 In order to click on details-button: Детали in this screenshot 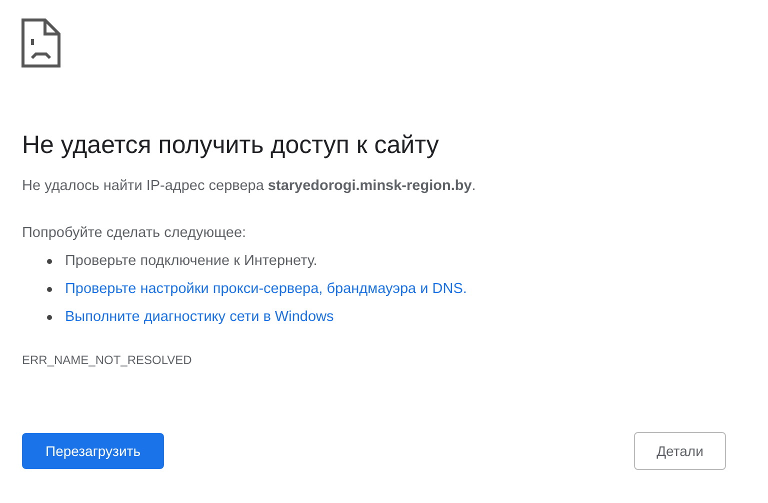, I will do `click(680, 451)`.